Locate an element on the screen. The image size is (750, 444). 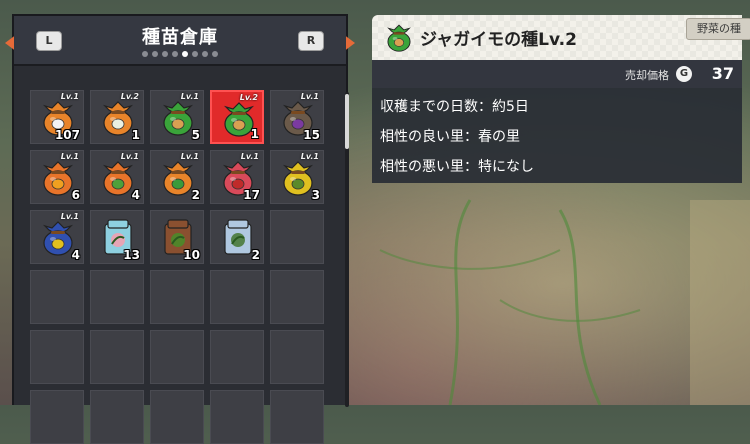
item-name: ジャガイモの種Lv.2 is located at coordinates (498, 40).